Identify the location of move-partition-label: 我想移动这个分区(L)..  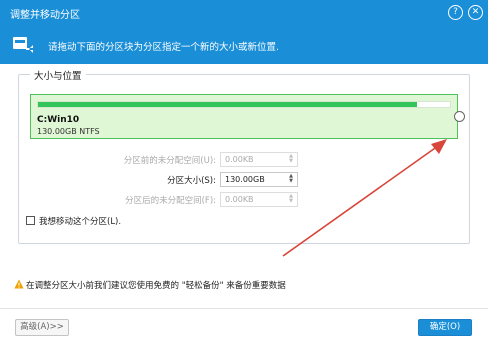
(80, 222).